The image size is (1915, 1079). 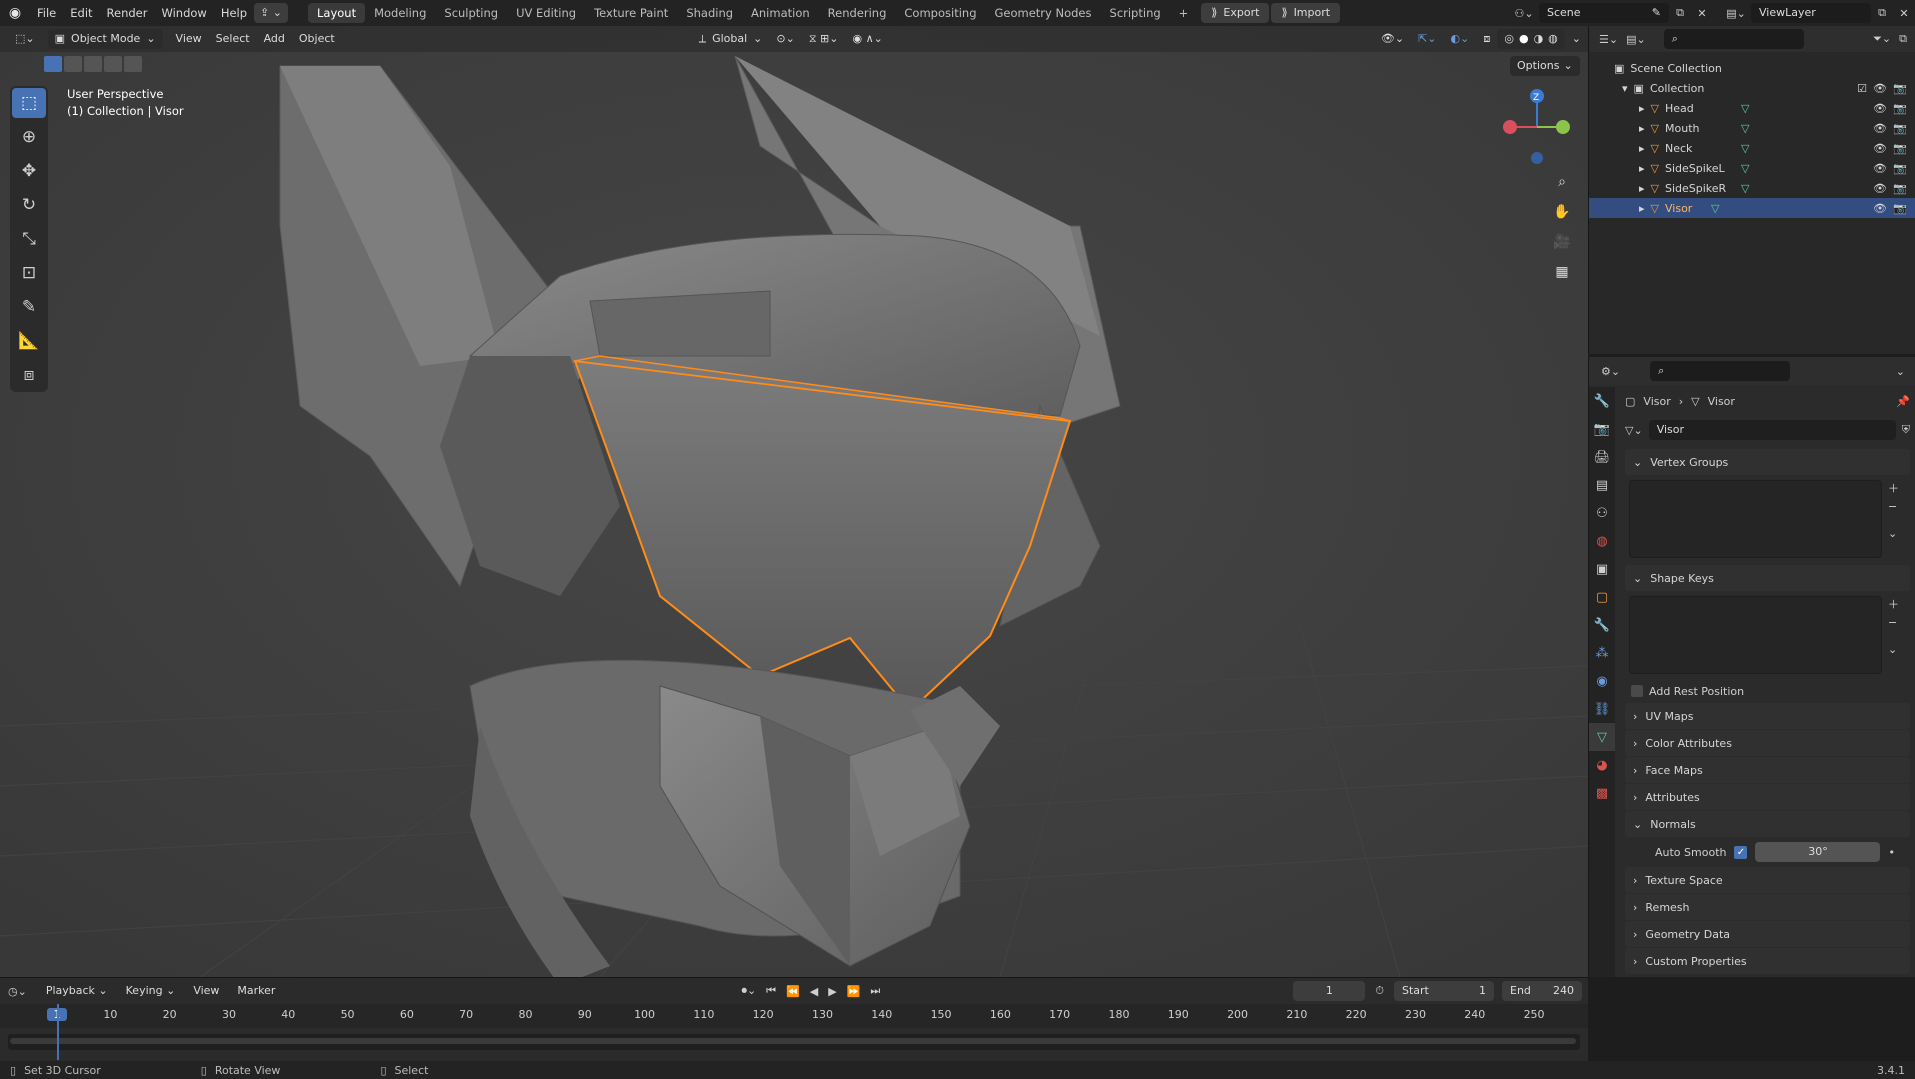 What do you see at coordinates (1427, 39) in the screenshot?
I see `gizmo-toggle: ⇱⌄` at bounding box center [1427, 39].